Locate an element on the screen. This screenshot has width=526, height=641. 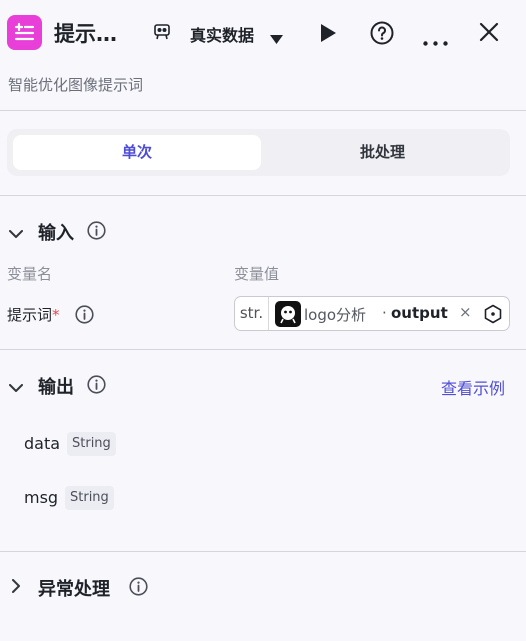
panel-description: 智能优化图像提示词 is located at coordinates (76, 85).